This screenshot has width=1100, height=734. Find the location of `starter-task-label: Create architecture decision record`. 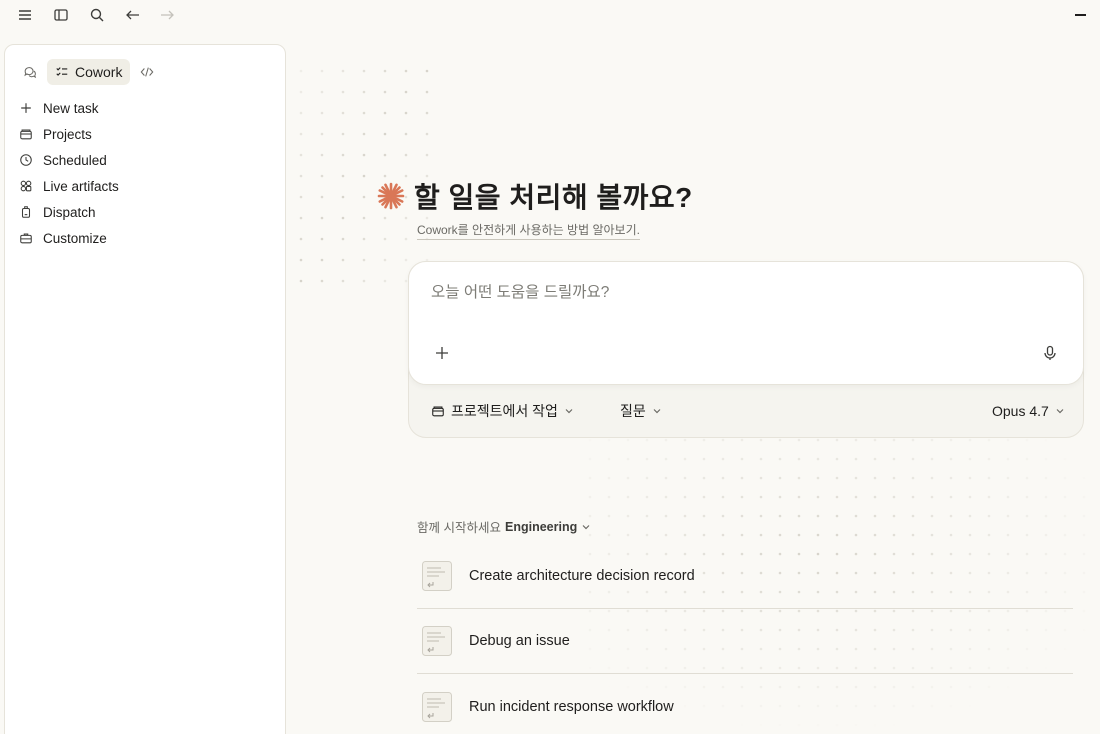

starter-task-label: Create architecture decision record is located at coordinates (582, 576).